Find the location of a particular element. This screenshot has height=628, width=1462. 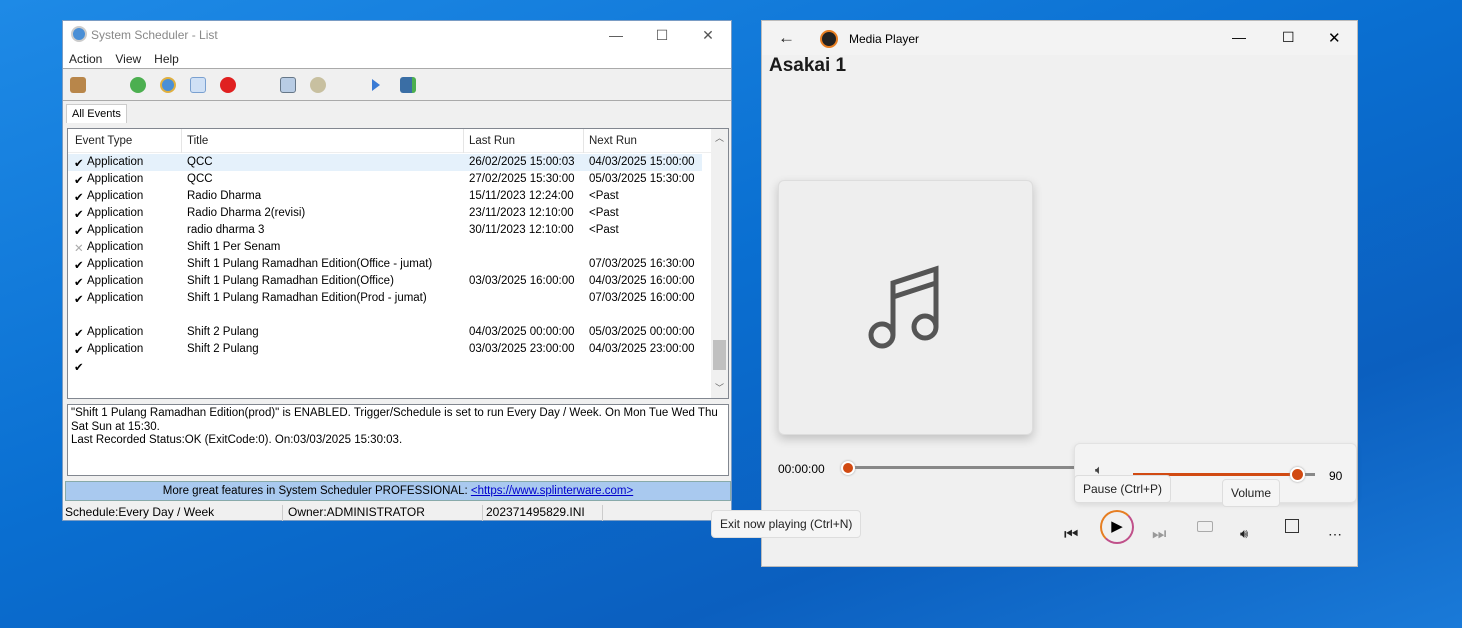

volume-value: 90 is located at coordinates (1336, 476).